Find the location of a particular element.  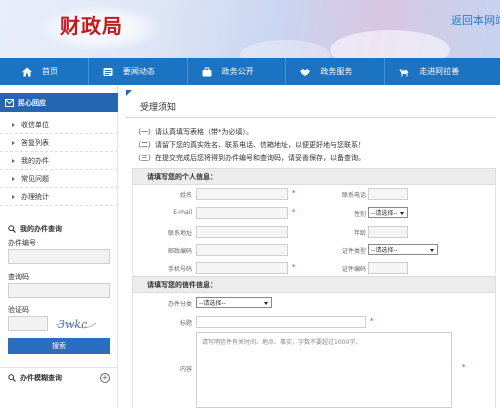

expand-plus-icon: + is located at coordinates (105, 378).